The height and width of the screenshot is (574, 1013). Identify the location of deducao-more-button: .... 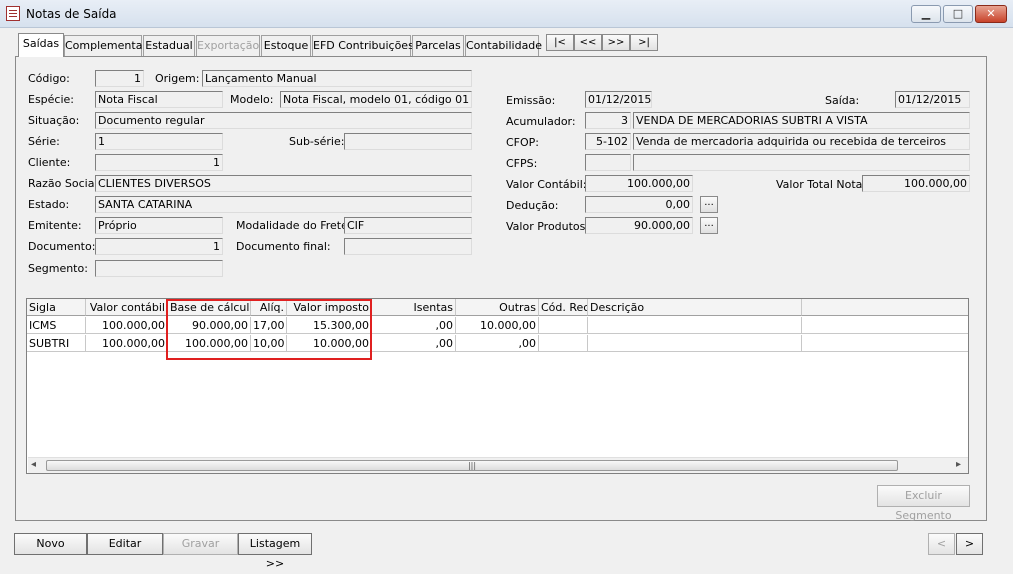
(709, 204).